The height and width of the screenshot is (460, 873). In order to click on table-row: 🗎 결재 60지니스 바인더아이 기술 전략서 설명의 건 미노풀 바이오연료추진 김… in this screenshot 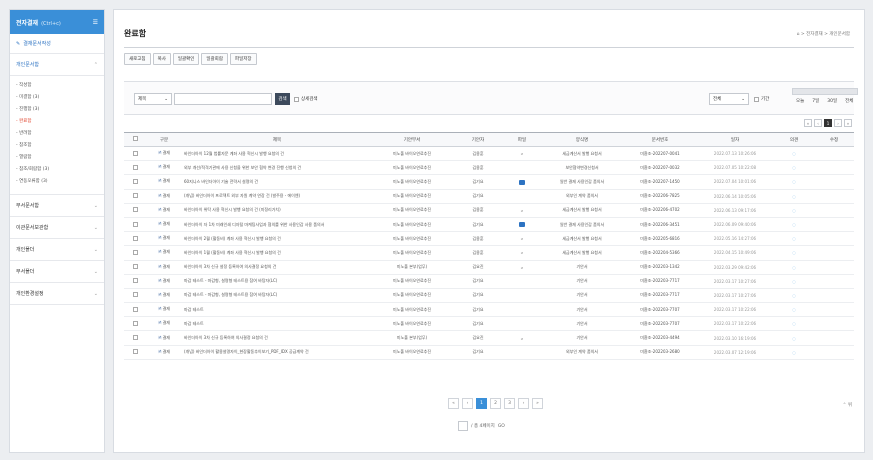, I will do `click(489, 182)`.